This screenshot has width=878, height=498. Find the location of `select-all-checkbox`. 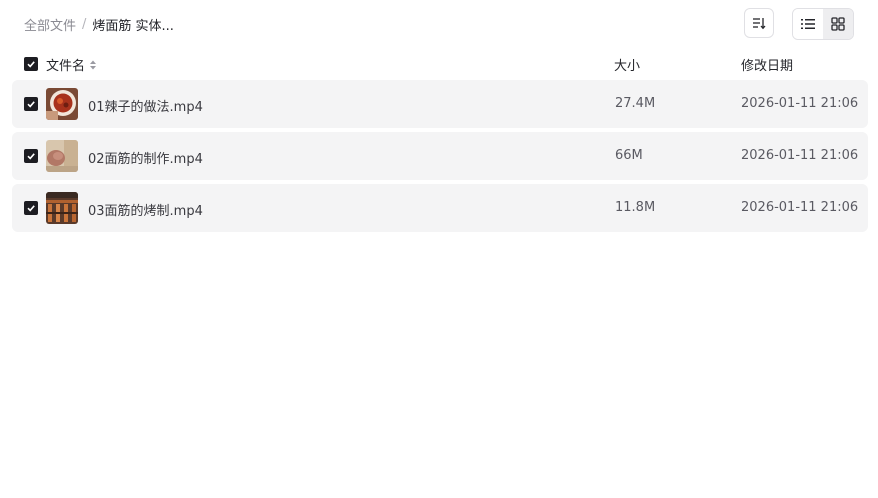

select-all-checkbox is located at coordinates (31, 64).